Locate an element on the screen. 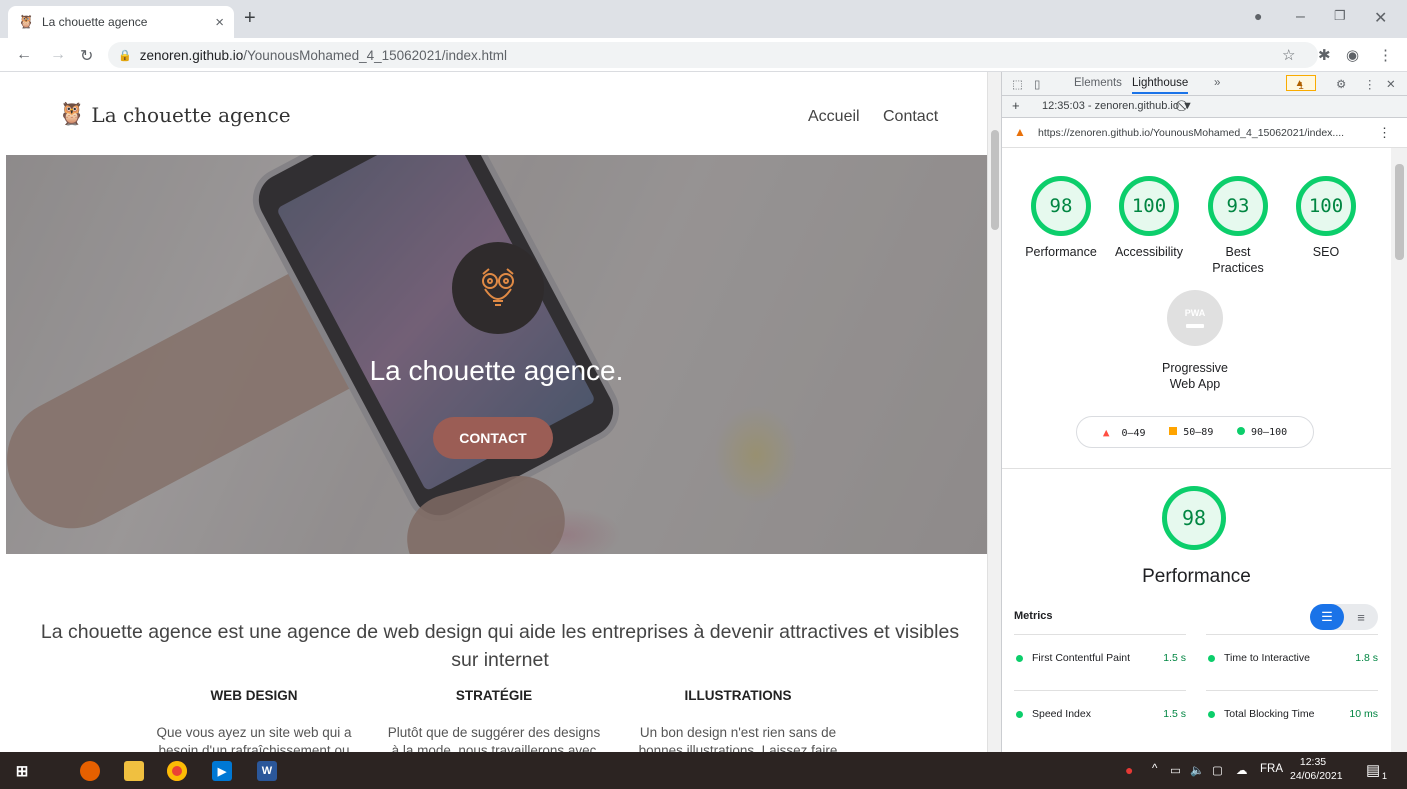 This screenshot has width=1407, height=789. clock-date: 24/06/2021 is located at coordinates (1316, 776).